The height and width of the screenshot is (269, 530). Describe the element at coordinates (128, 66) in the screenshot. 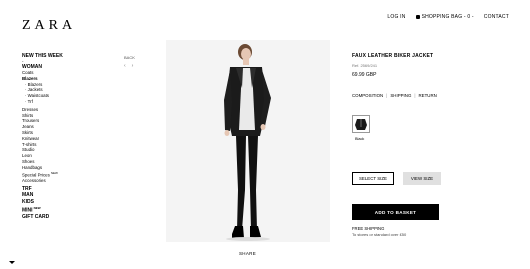

I see `prev-arrow-icon: ‹` at that location.